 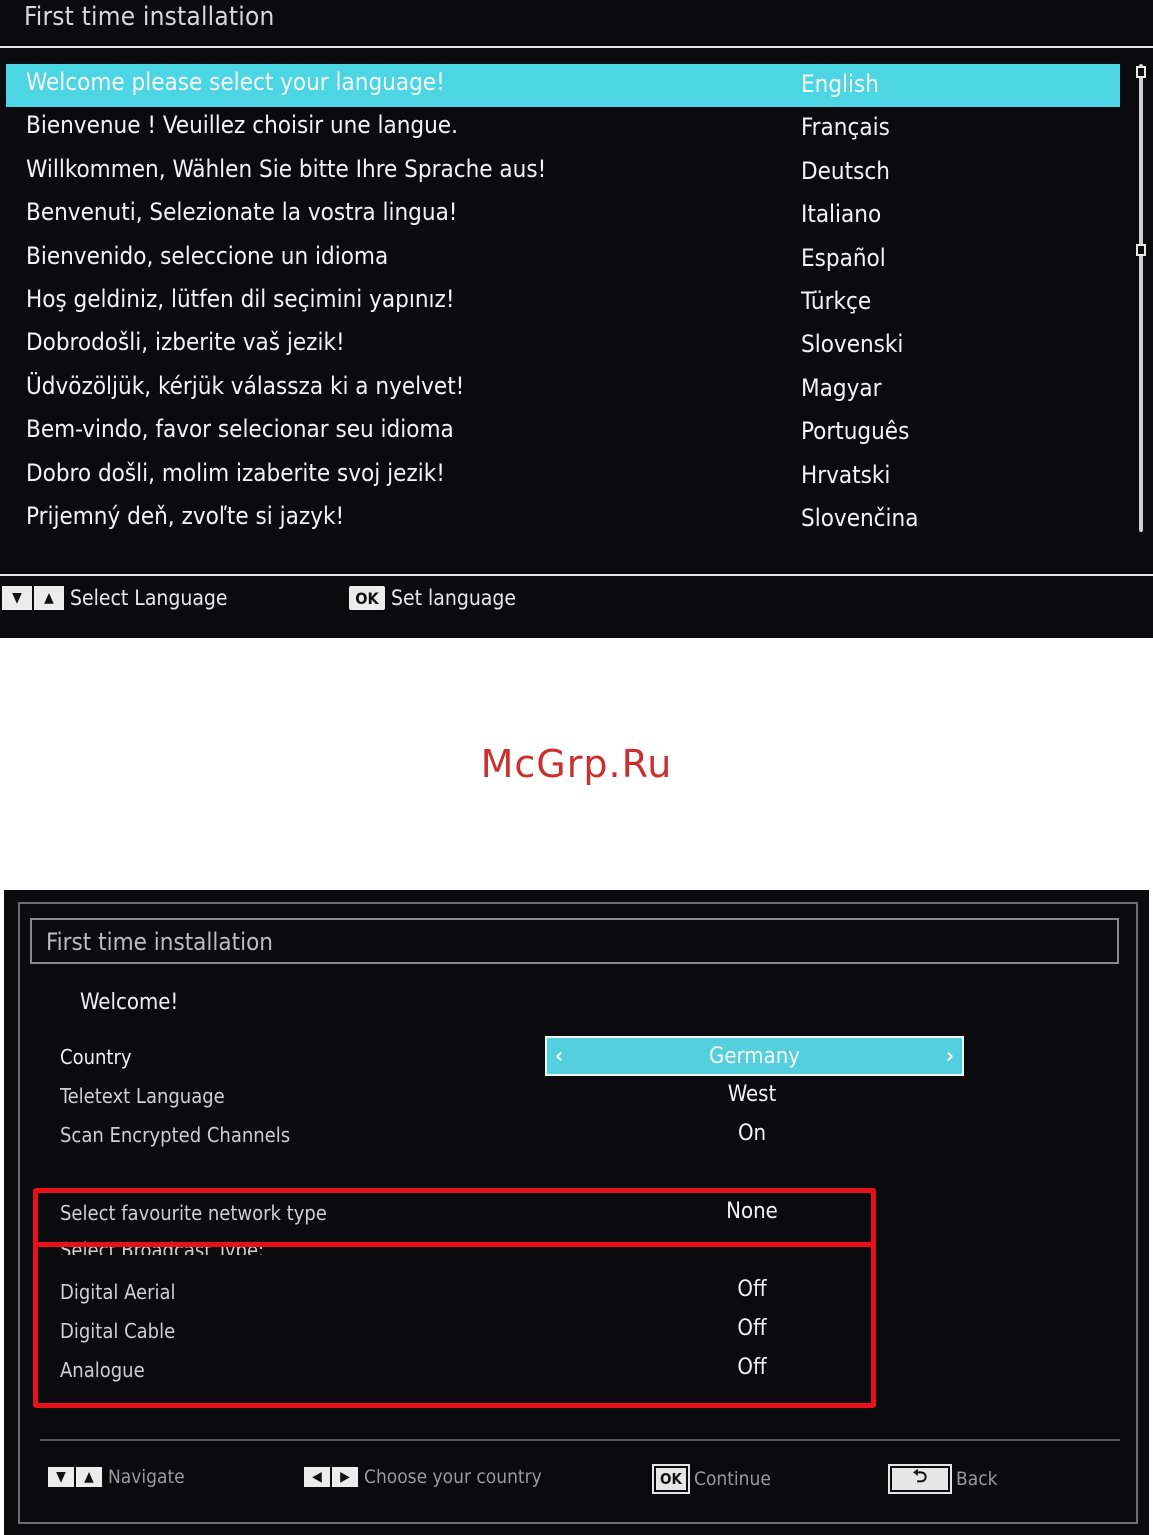 I want to click on language-name: Hrvatski, so click(x=846, y=474).